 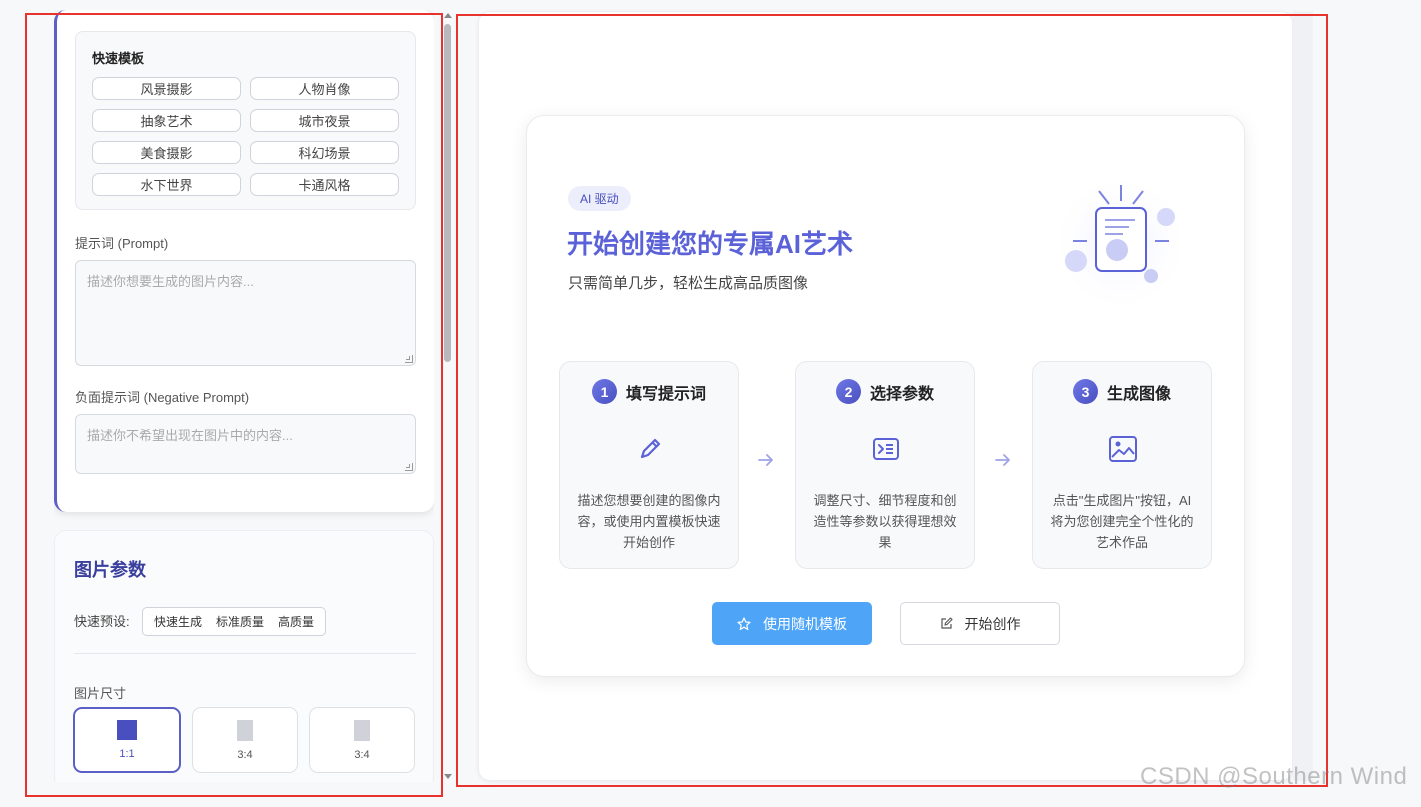 What do you see at coordinates (324, 120) in the screenshot?
I see `template-button: 城市夜景` at bounding box center [324, 120].